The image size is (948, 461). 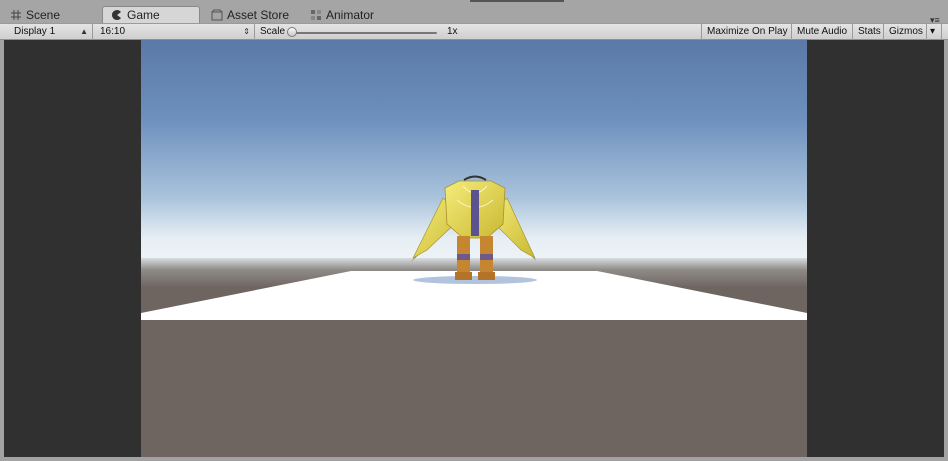 I want to click on animator-icon, so click(x=316, y=14).